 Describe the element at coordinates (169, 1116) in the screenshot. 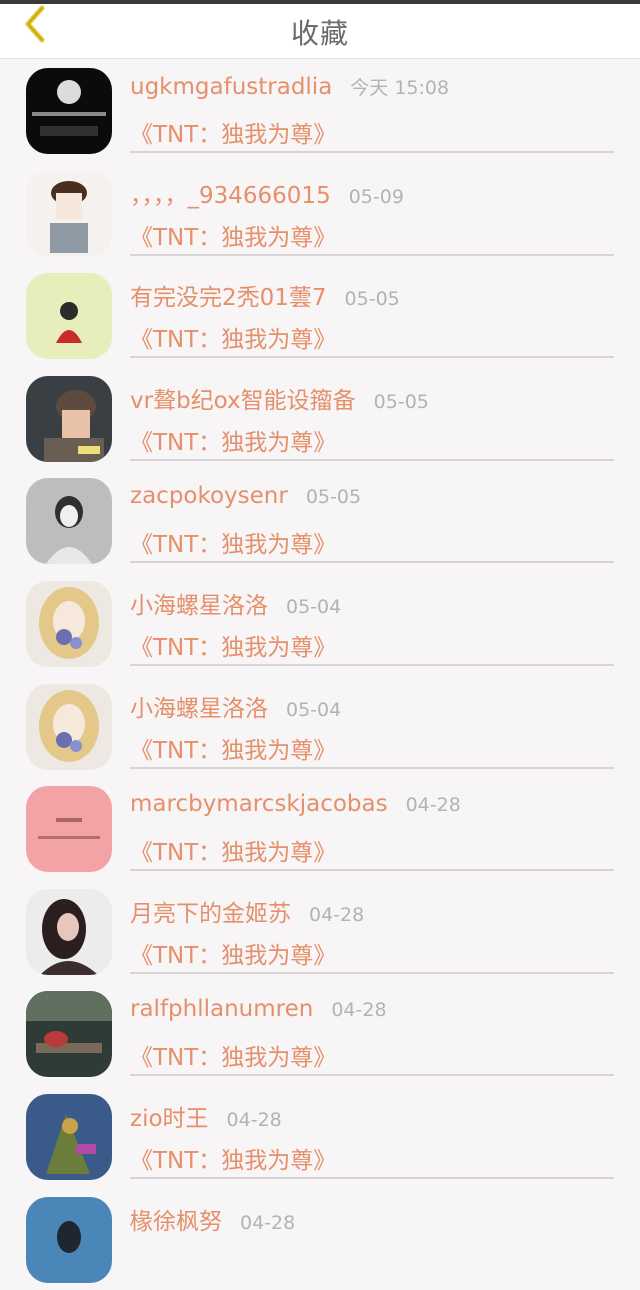

I see `user-name: zio时王` at that location.